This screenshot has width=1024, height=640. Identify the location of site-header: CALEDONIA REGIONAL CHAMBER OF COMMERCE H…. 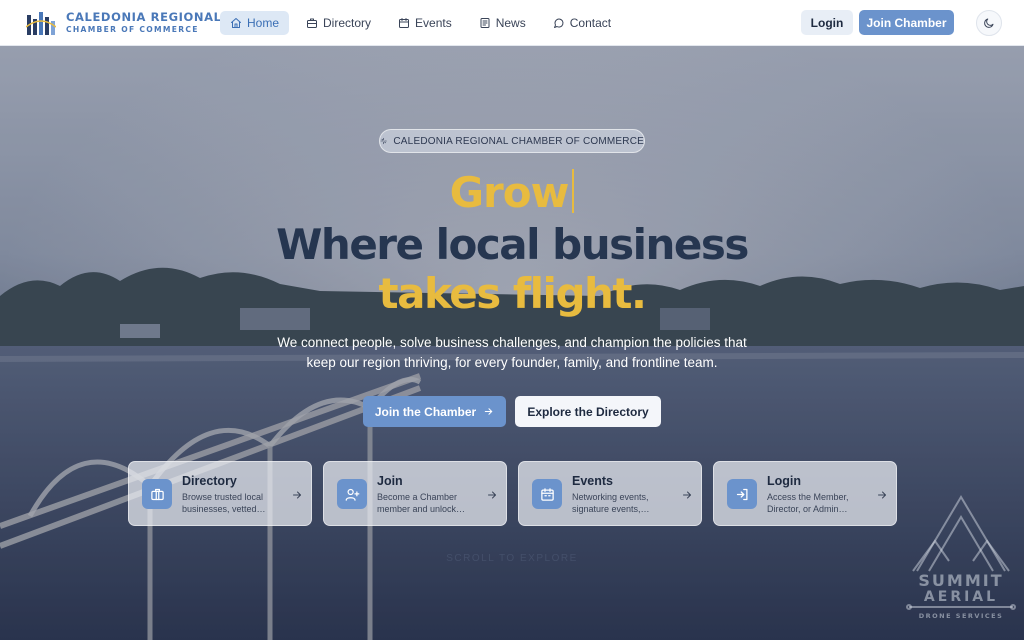
(512, 23).